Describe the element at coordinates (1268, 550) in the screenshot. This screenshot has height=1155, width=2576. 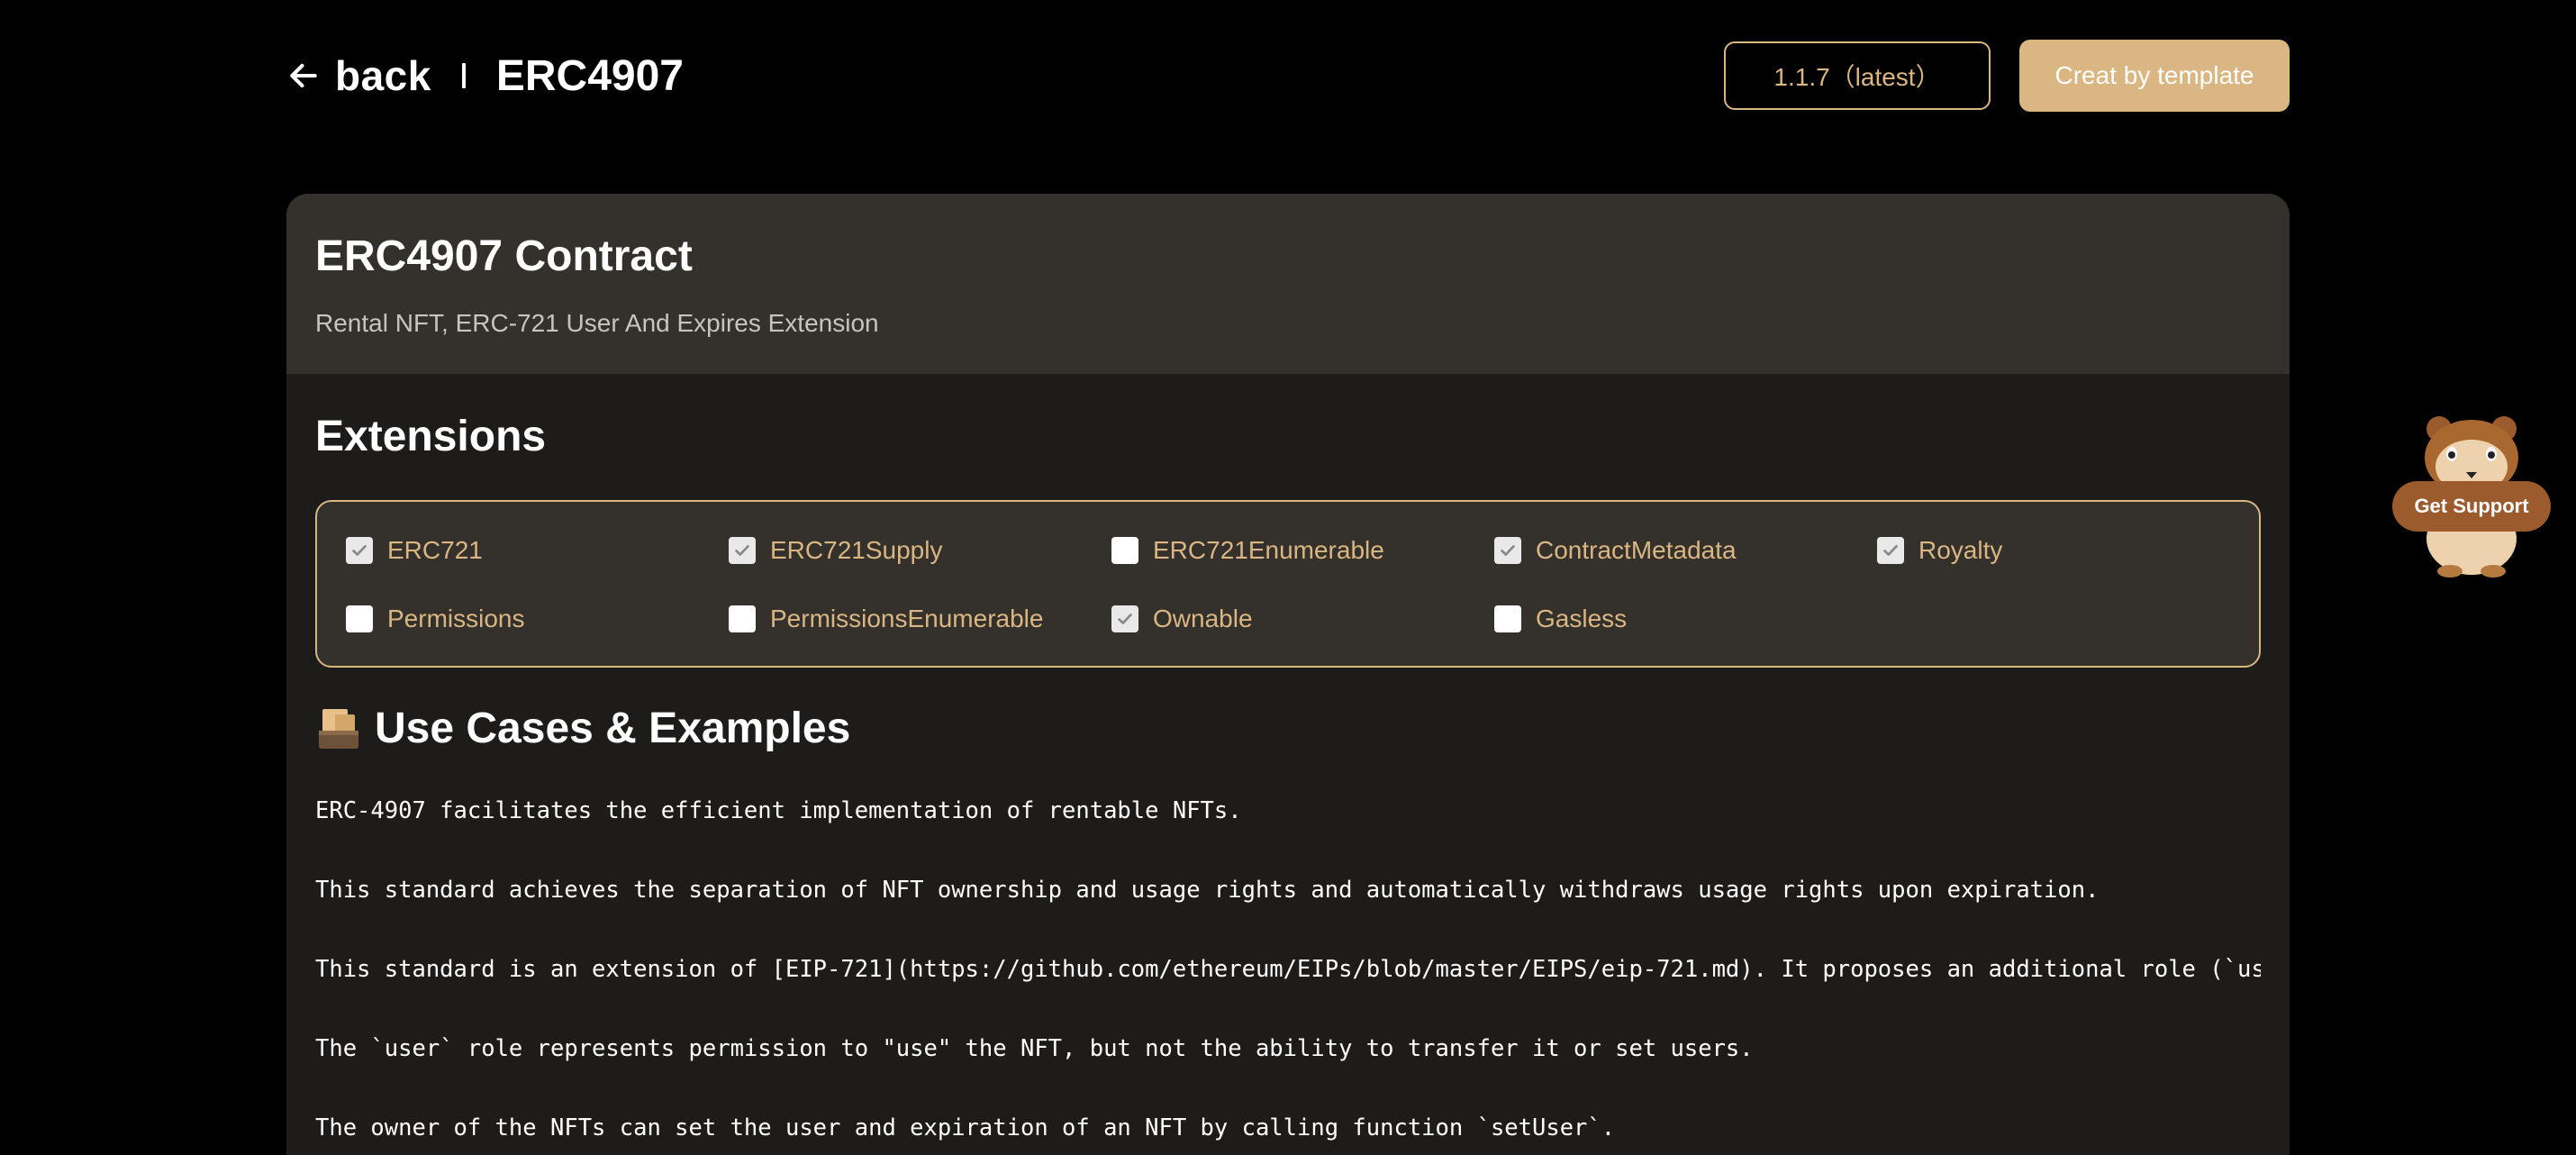
I see `extension-label: ERC721Enumerable` at that location.